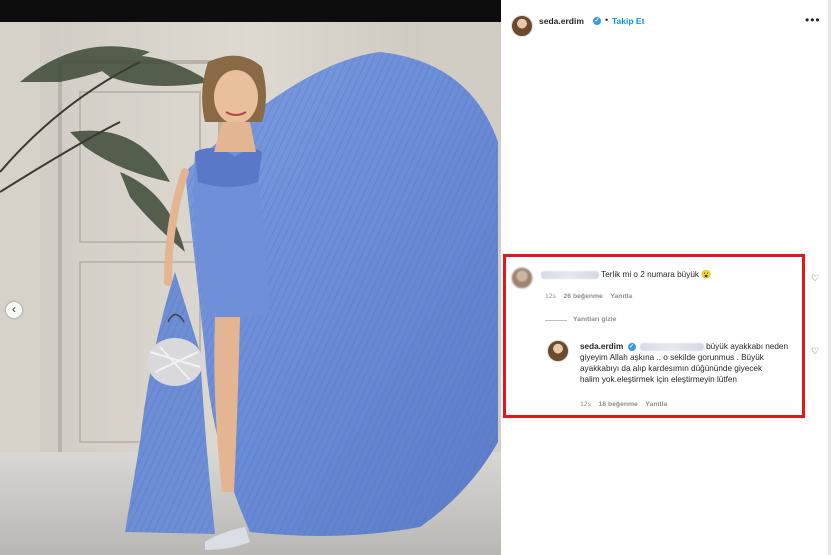  Describe the element at coordinates (522, 26) in the screenshot. I see `avatar` at that location.